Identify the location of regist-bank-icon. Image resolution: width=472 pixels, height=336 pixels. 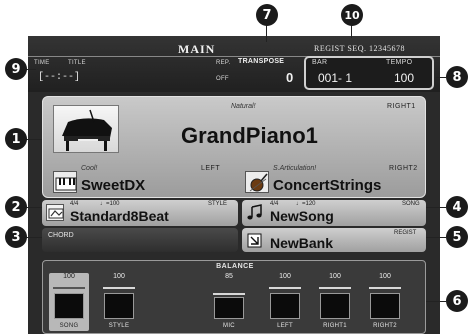
(255, 240).